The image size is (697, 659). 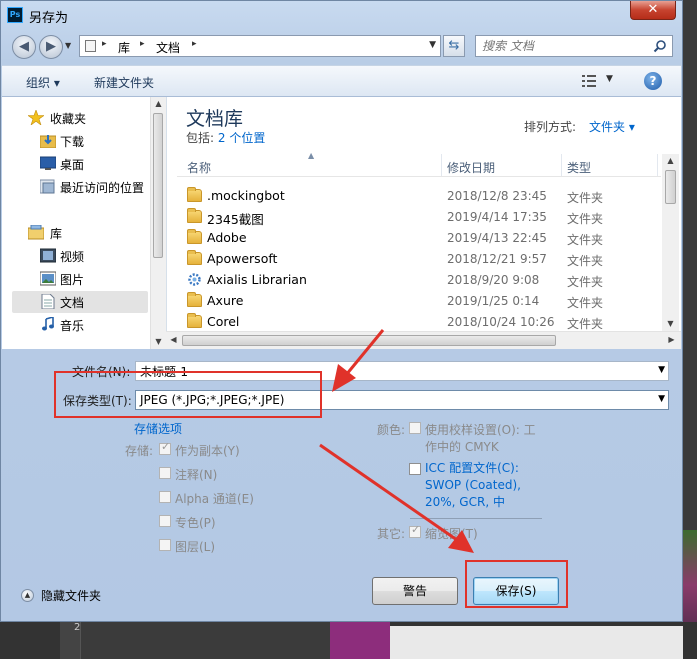 I want to click on sidebar-item-videos: 视频, so click(x=76, y=256).